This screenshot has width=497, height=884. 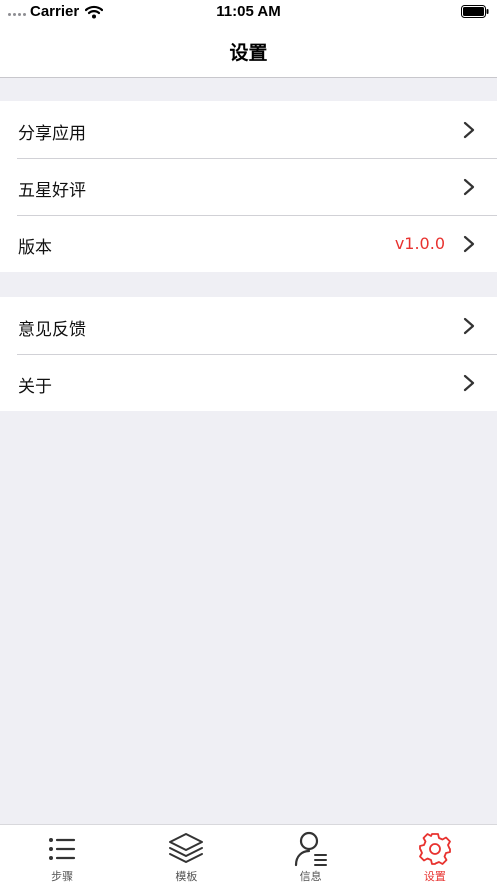 I want to click on layers-icon, so click(x=186, y=848).